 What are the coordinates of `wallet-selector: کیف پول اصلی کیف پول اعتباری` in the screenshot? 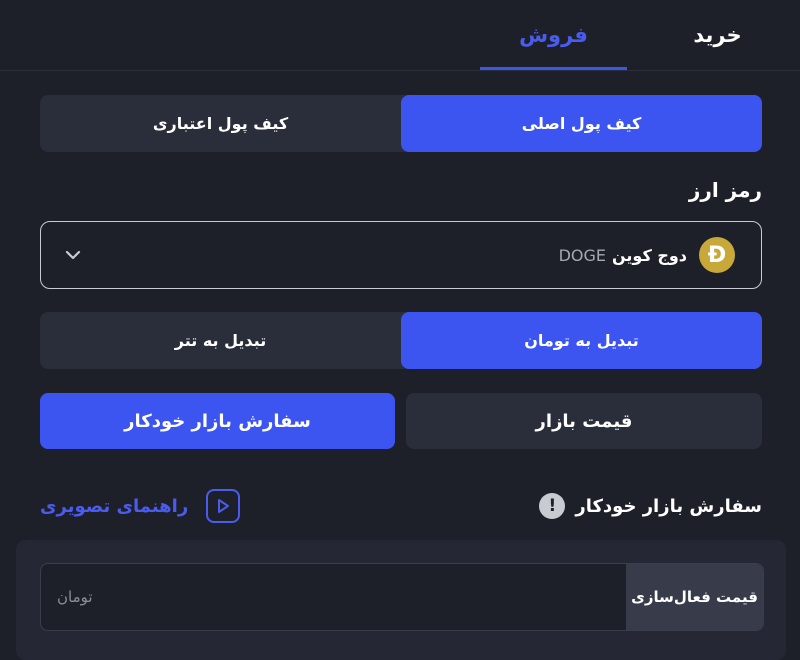 It's located at (401, 123).